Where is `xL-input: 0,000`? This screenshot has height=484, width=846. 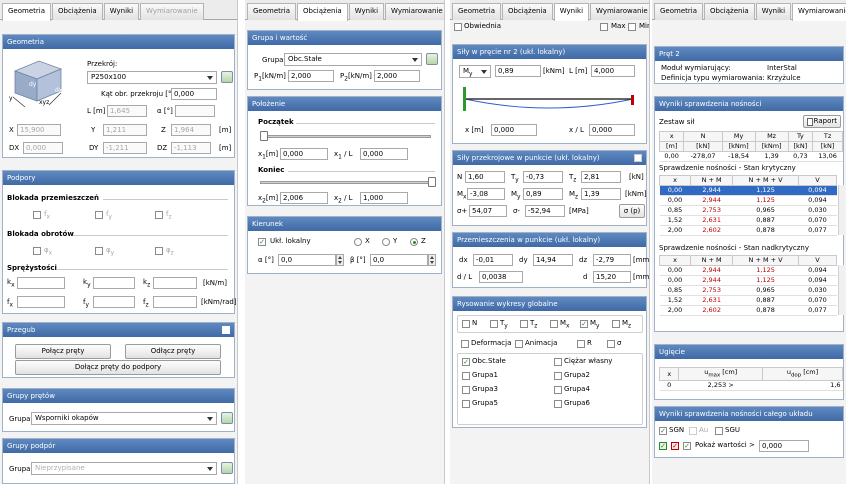 xL-input: 0,000 is located at coordinates (612, 130).